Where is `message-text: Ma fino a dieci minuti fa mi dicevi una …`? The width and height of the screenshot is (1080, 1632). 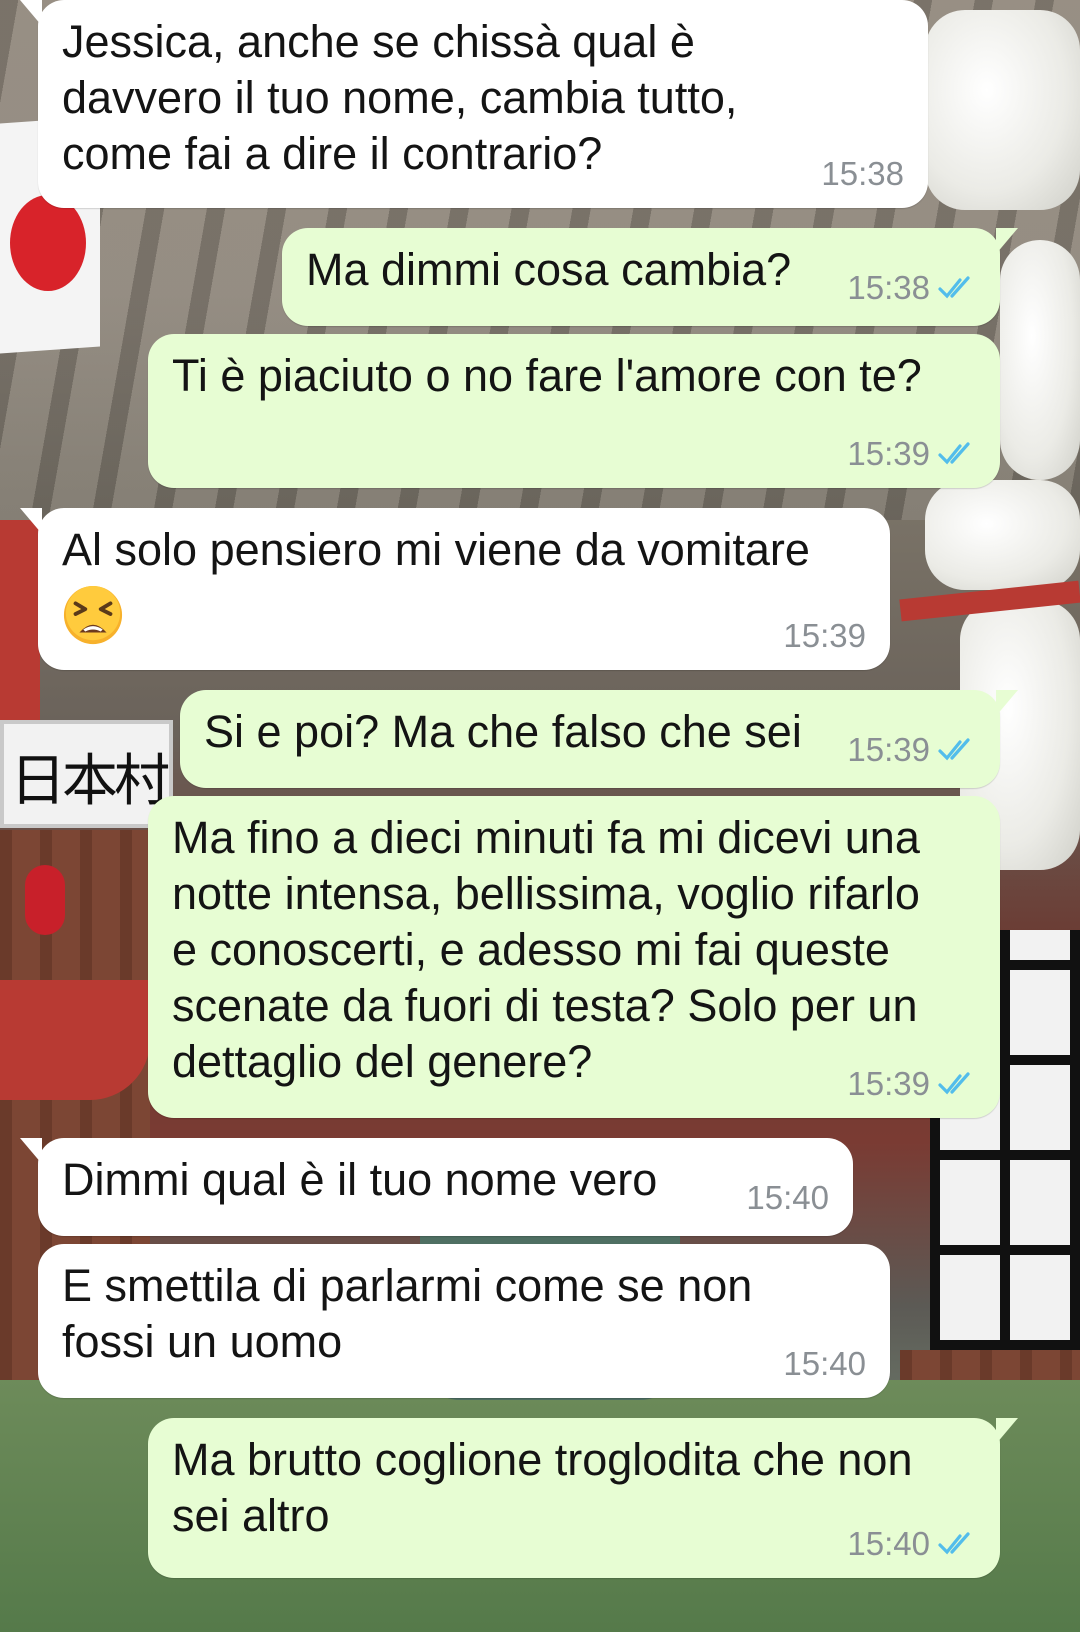 message-text: Ma fino a dieci minuti fa mi dicevi una … is located at coordinates (546, 949).